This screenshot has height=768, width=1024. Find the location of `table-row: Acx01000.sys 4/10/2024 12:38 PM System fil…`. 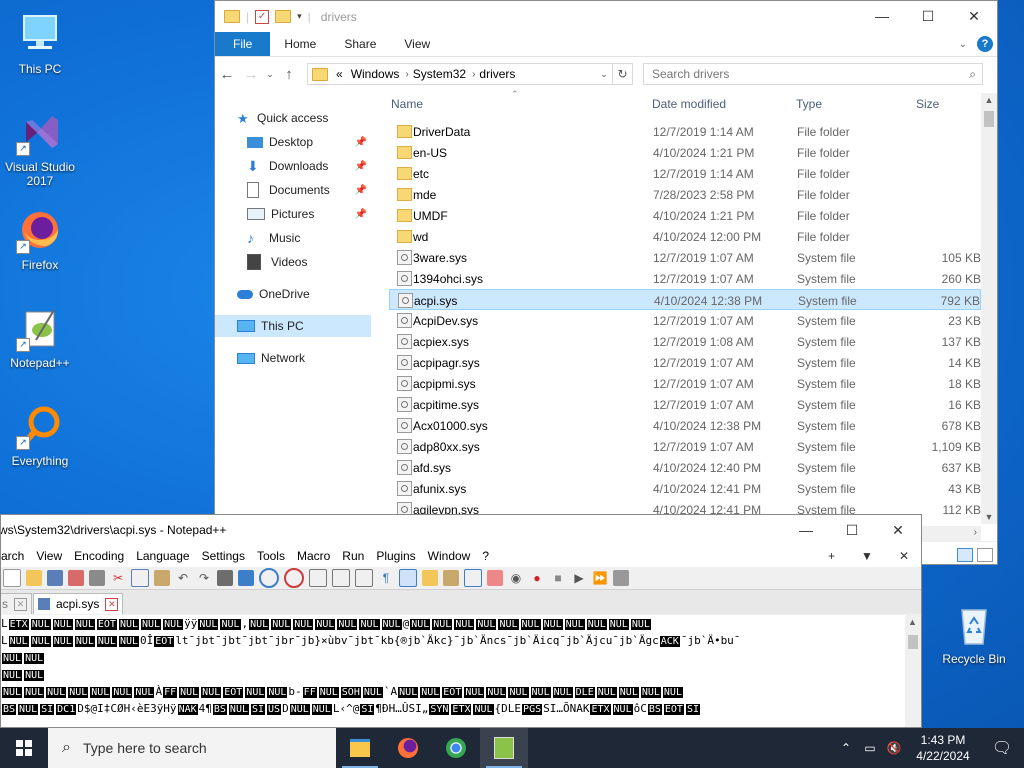

table-row: Acx01000.sys 4/10/2024 12:38 PM System fil… is located at coordinates (685, 425).